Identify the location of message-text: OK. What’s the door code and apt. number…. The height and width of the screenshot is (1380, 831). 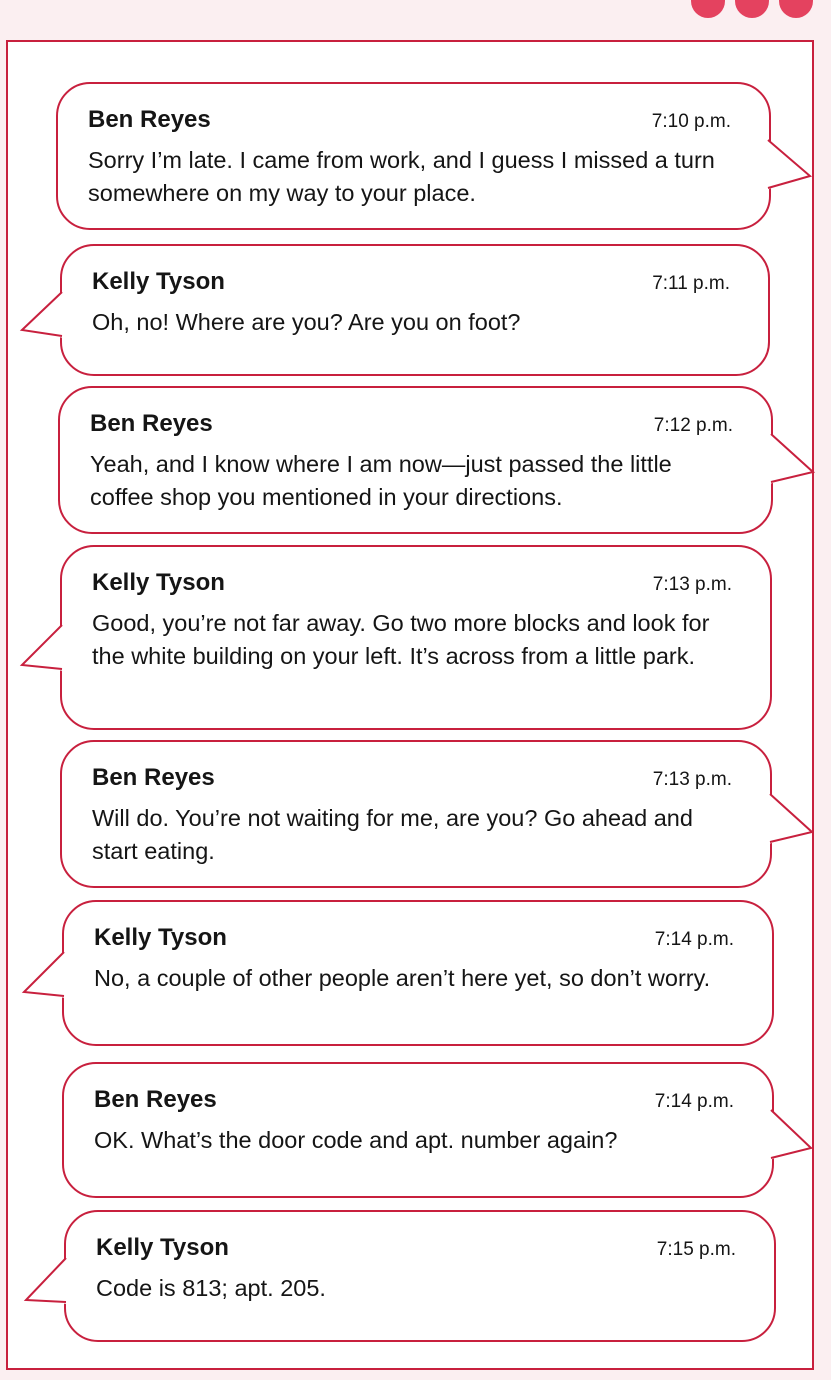
(356, 1140).